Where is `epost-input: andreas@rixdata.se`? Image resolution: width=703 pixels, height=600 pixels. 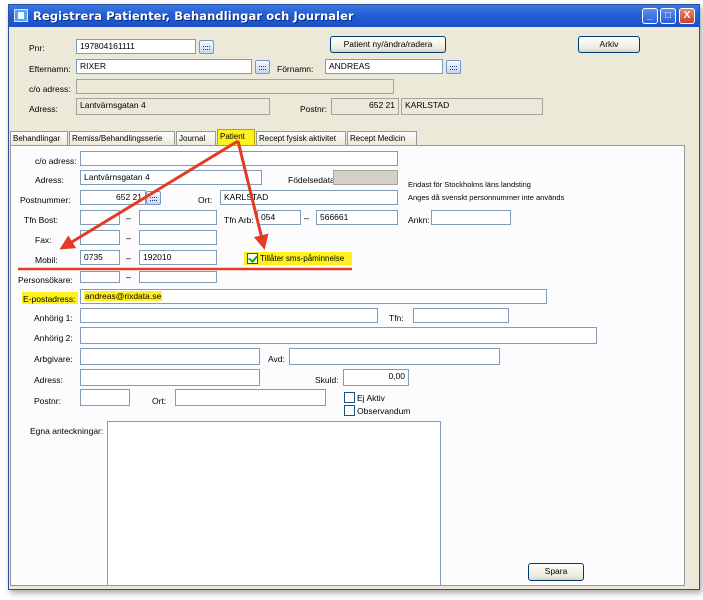
epost-input: andreas@rixdata.se is located at coordinates (313, 296).